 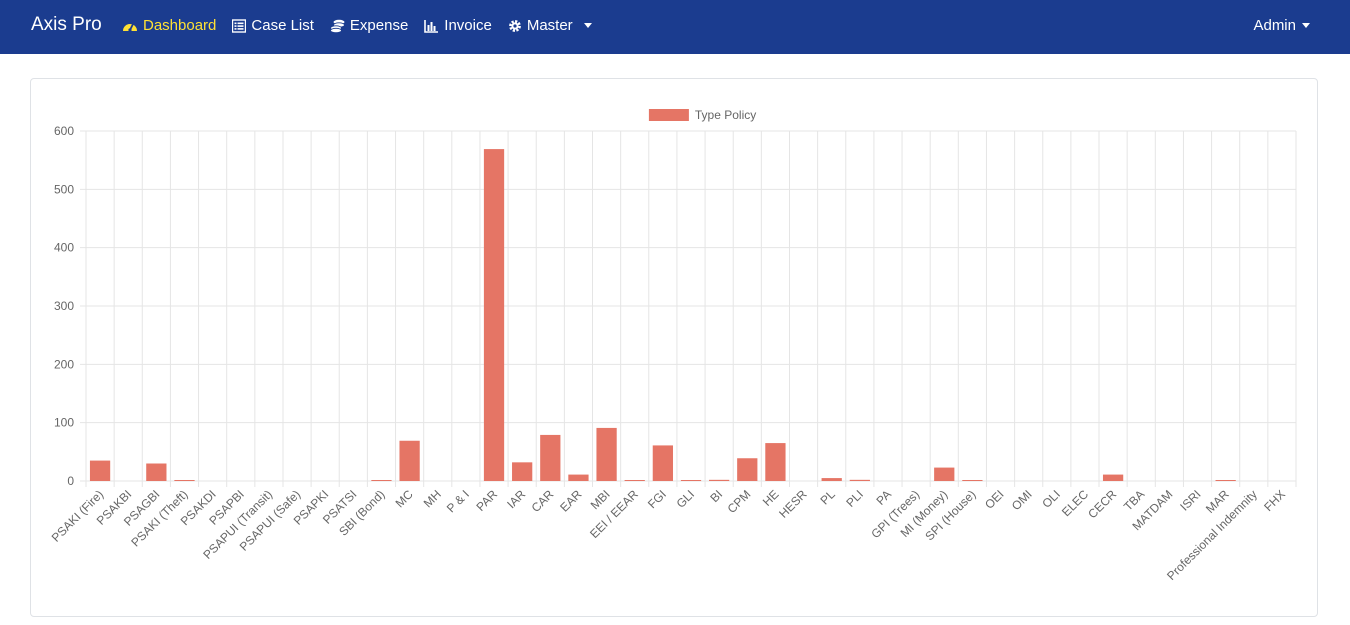 I want to click on x-tick-label: OEI, so click(x=994, y=499).